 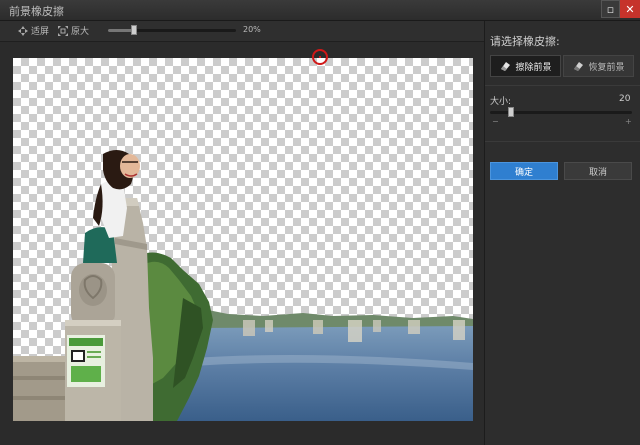 What do you see at coordinates (501, 102) in the screenshot?
I see `size-label: 大小:` at bounding box center [501, 102].